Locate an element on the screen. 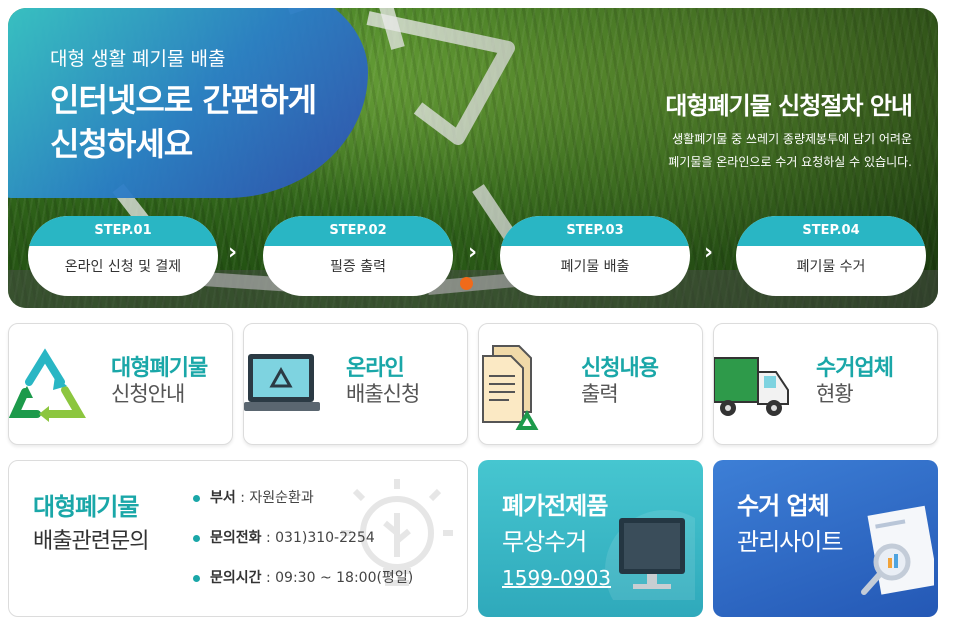 This screenshot has height=643, width=970. contact-title: 대형폐기물 is located at coordinates (86, 507).